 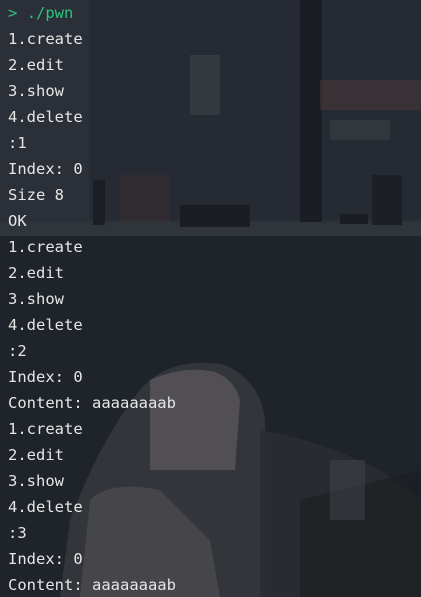 What do you see at coordinates (13, 13) in the screenshot?
I see `prompt-symbol: >` at bounding box center [13, 13].